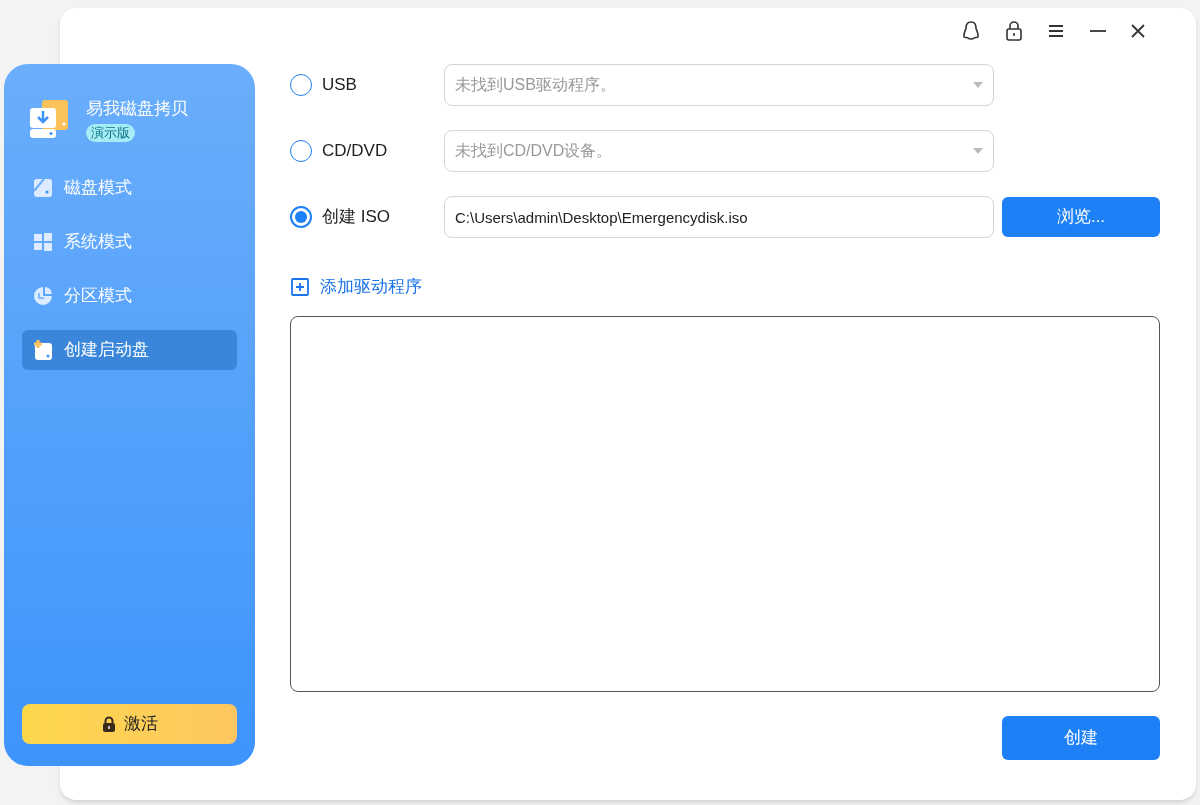  Describe the element at coordinates (367, 217) in the screenshot. I see `radio-option: 创建 ISO` at that location.